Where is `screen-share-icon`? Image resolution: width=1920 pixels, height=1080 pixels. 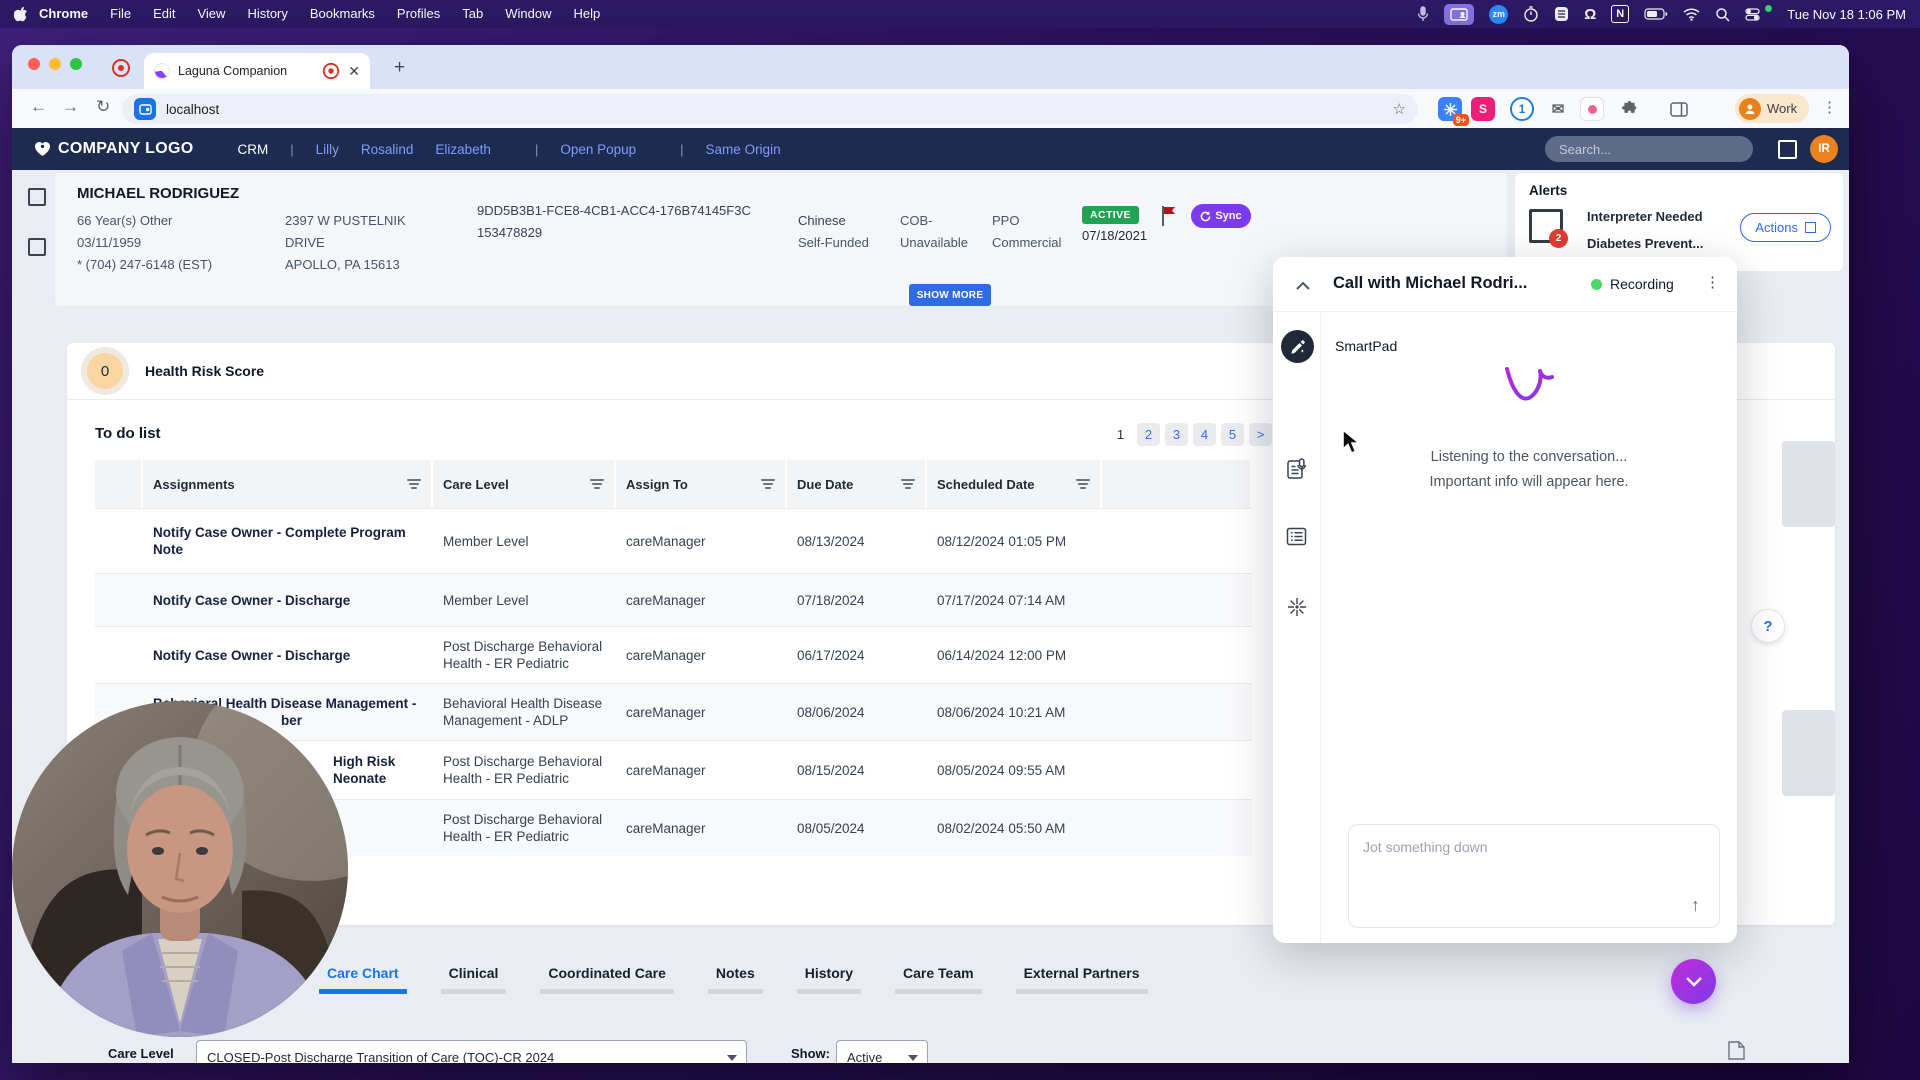 screen-share-icon is located at coordinates (1459, 14).